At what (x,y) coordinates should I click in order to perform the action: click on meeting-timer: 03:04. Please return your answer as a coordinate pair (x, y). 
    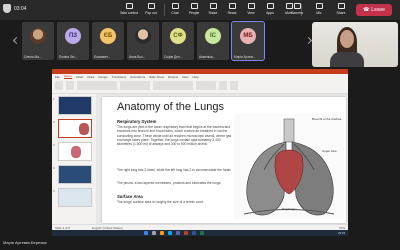
    Looking at the image, I should click on (20, 8).